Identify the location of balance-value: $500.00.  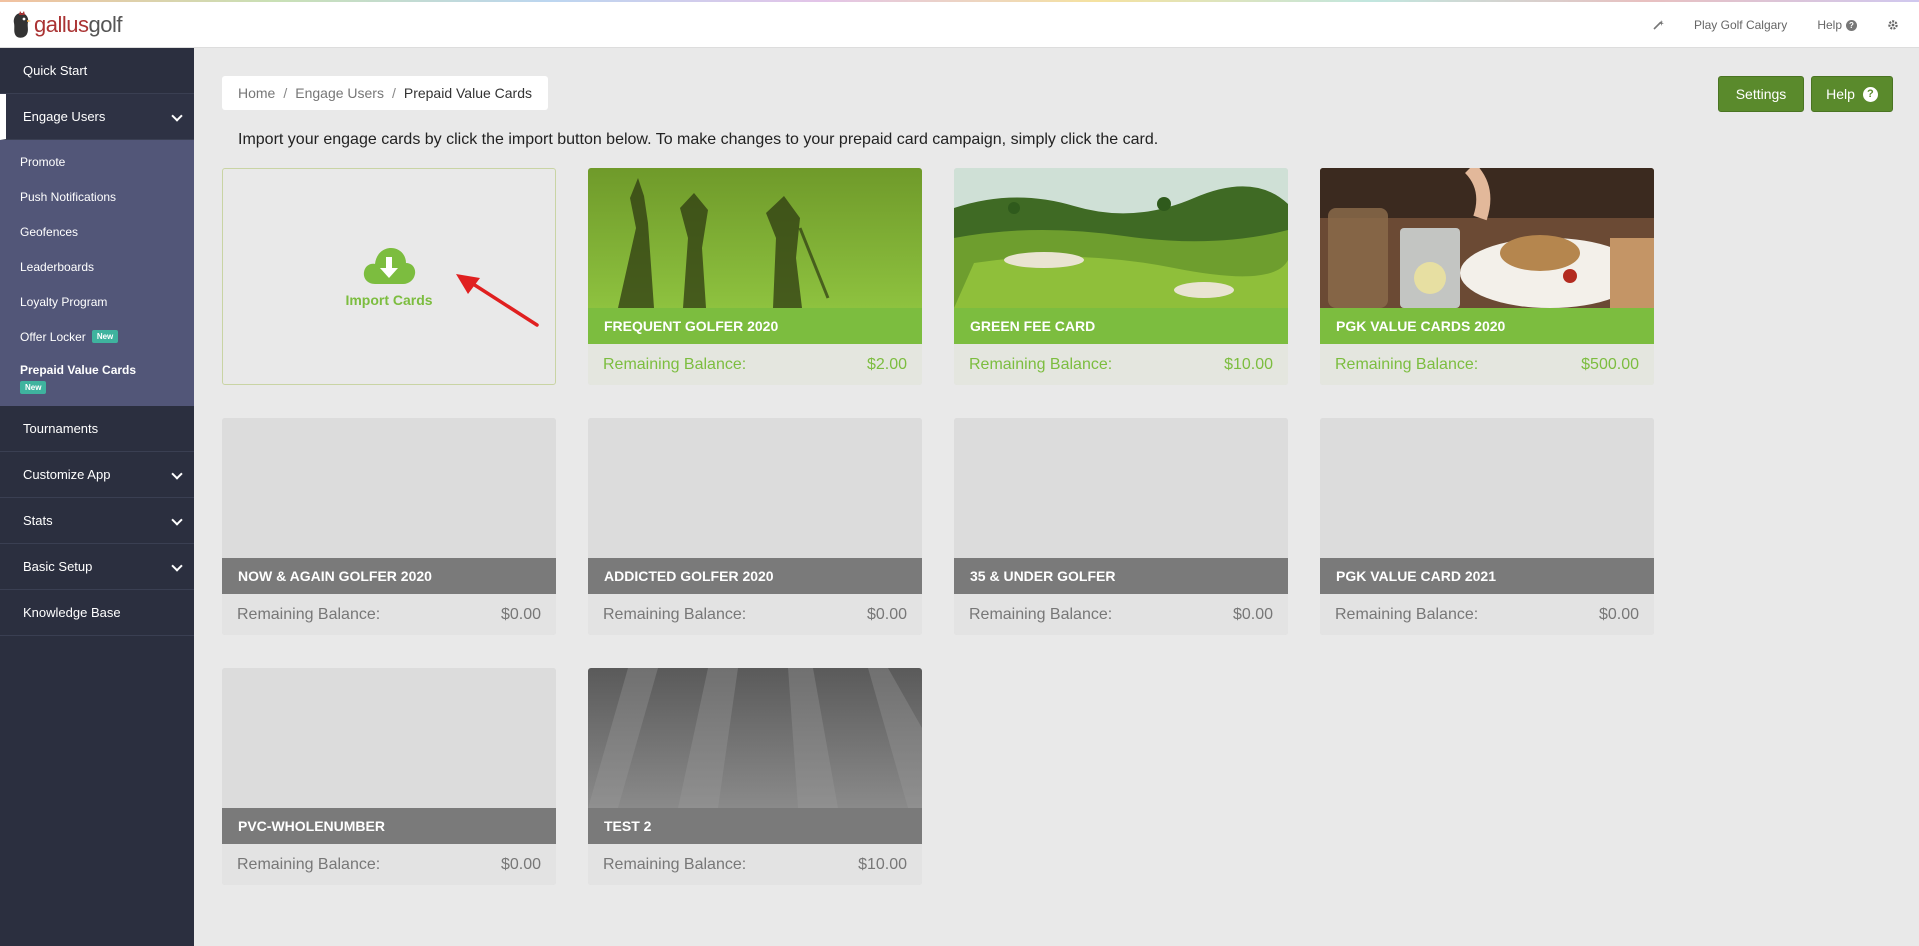
(1610, 364).